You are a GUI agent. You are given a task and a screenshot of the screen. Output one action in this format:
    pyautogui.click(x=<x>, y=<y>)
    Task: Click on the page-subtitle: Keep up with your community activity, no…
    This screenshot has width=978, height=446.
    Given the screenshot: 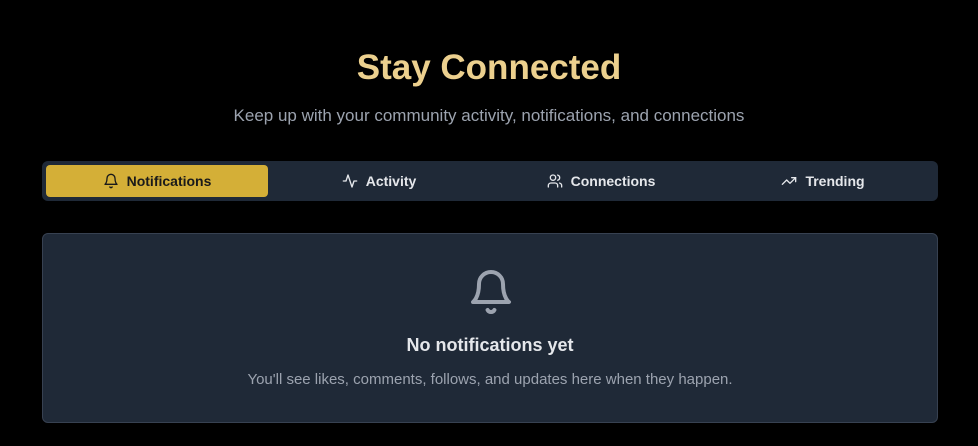 What is the action you would take?
    pyautogui.click(x=489, y=115)
    